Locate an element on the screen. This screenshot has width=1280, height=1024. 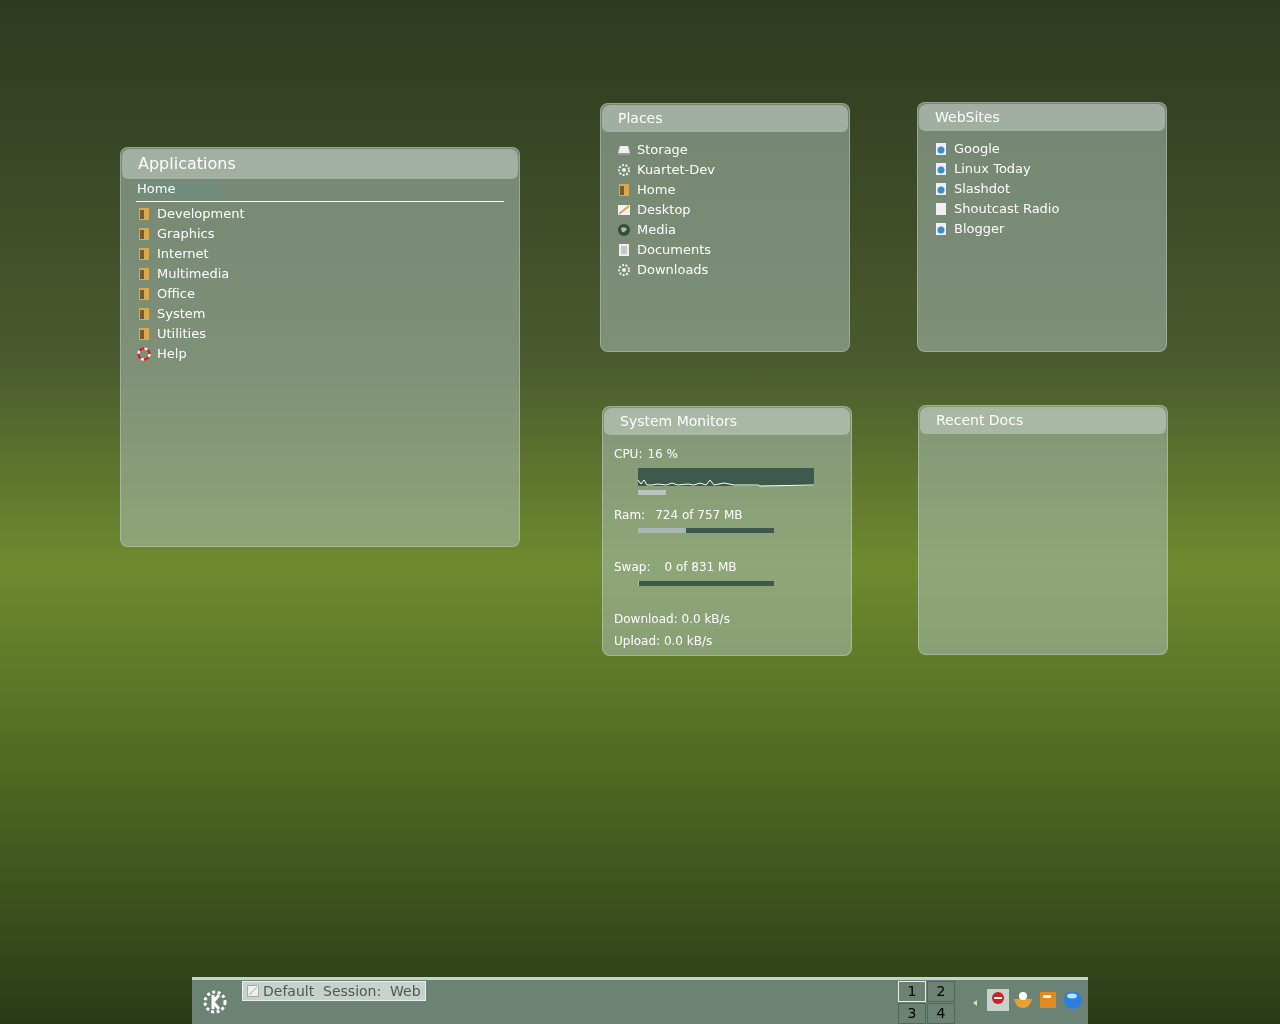
launcher-item: Slashdot is located at coordinates (1042, 189).